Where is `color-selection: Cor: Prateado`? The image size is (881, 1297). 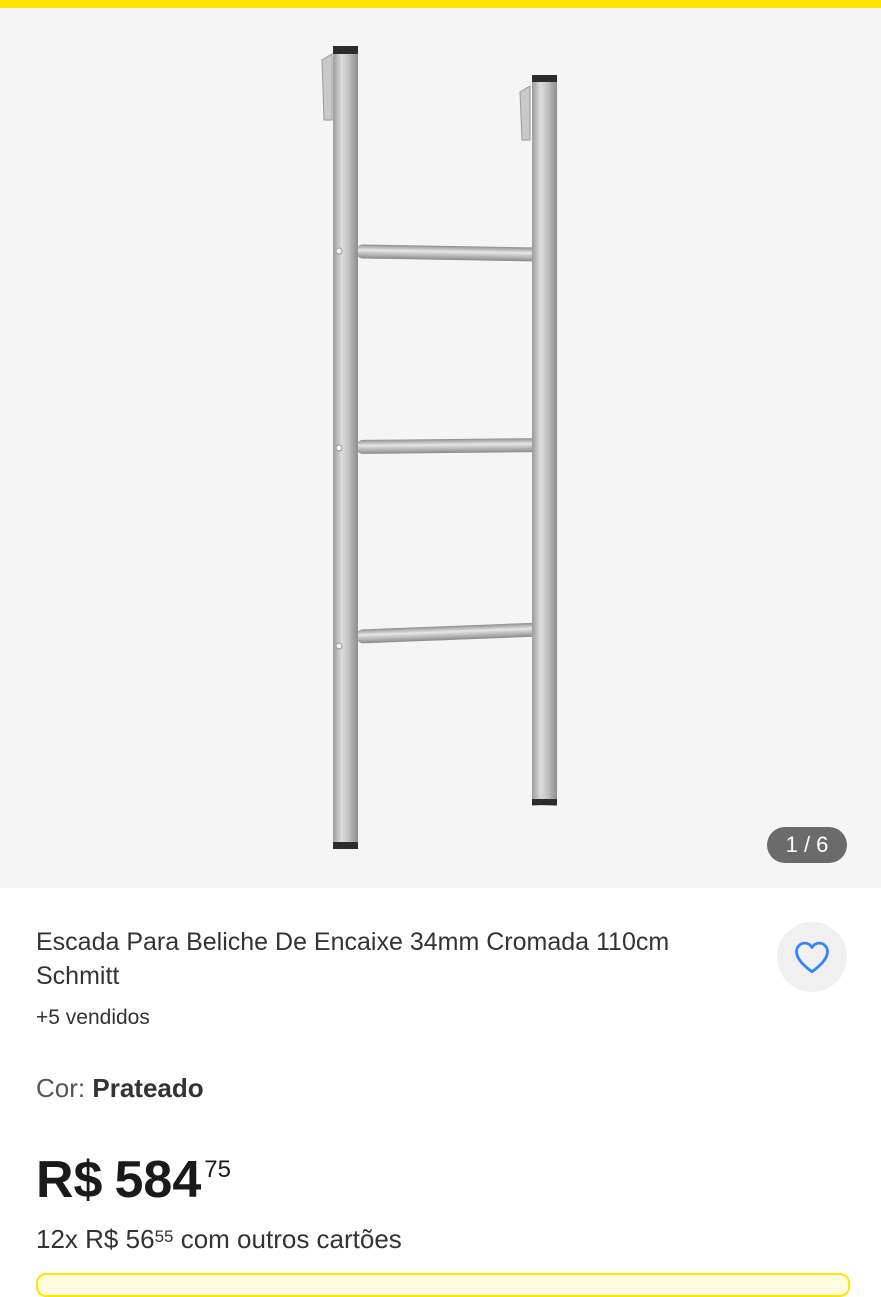
color-selection: Cor: Prateado is located at coordinates (120, 1088).